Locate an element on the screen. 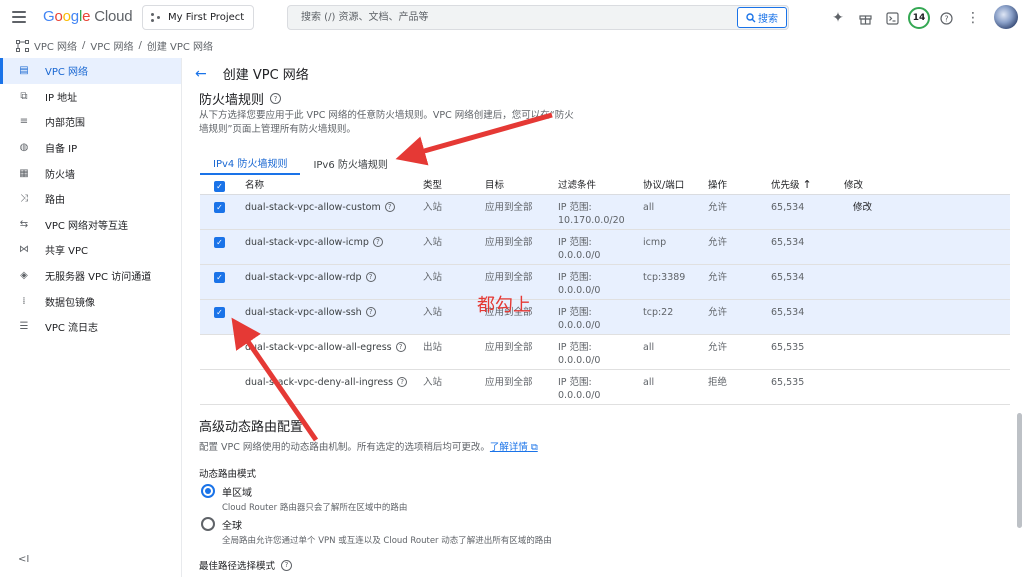  sidebar-item-firewall: ▦ 防火墙 is located at coordinates (90, 173).